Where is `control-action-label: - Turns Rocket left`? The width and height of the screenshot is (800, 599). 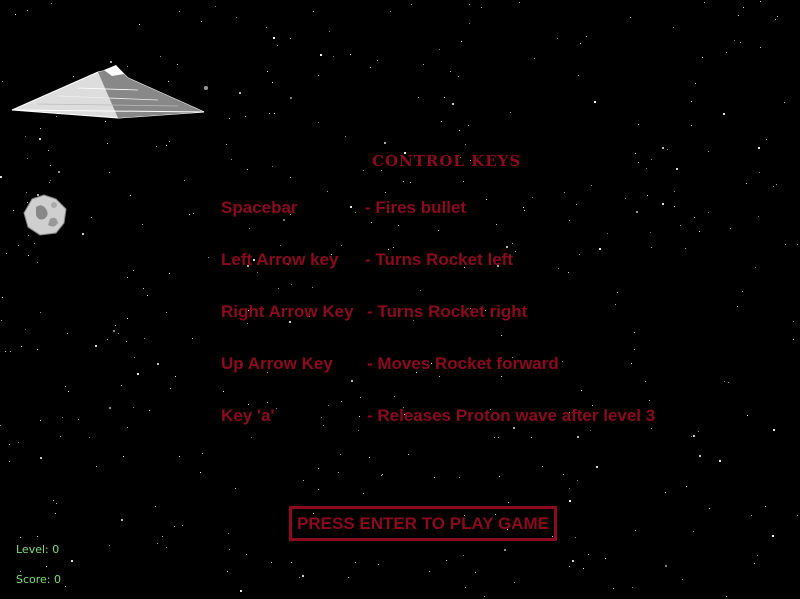
control-action-label: - Turns Rocket left is located at coordinates (439, 259).